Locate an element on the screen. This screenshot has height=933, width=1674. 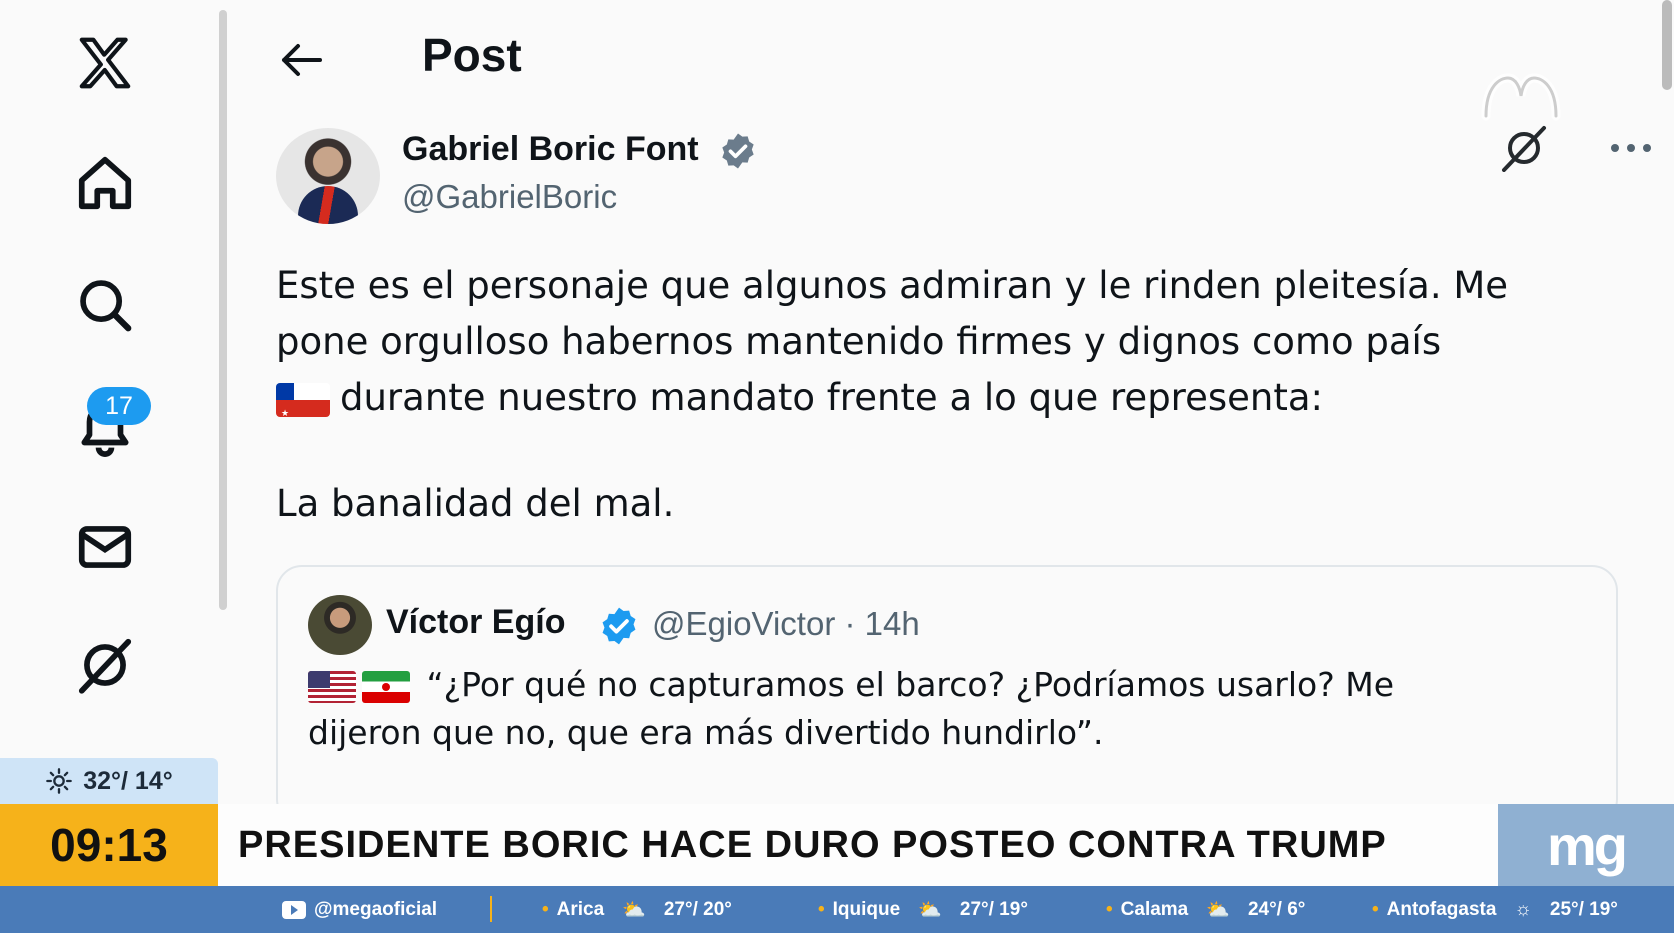
quoted-author-avatar is located at coordinates (340, 625).